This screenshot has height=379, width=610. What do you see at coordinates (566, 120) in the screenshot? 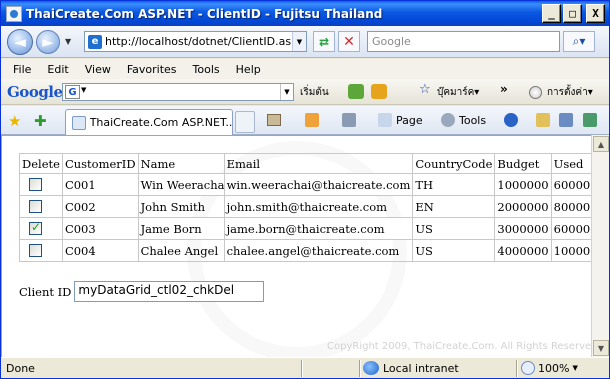
I see `translate-icon` at bounding box center [566, 120].